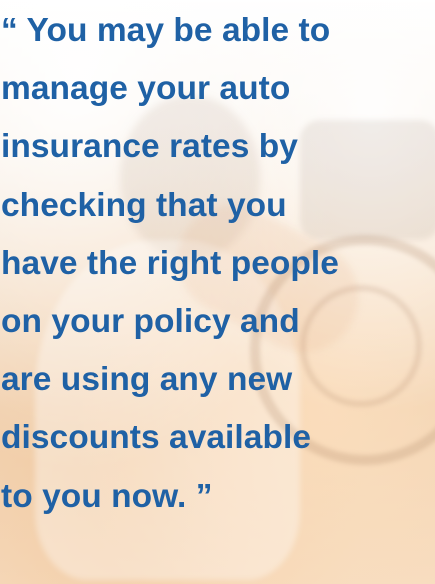 This screenshot has width=435, height=584. I want to click on quote-line-6: on your policy and, so click(150, 321).